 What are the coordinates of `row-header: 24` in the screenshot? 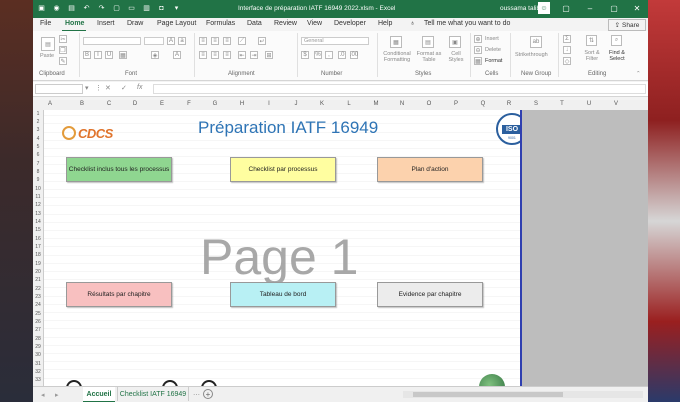 It's located at (38, 305).